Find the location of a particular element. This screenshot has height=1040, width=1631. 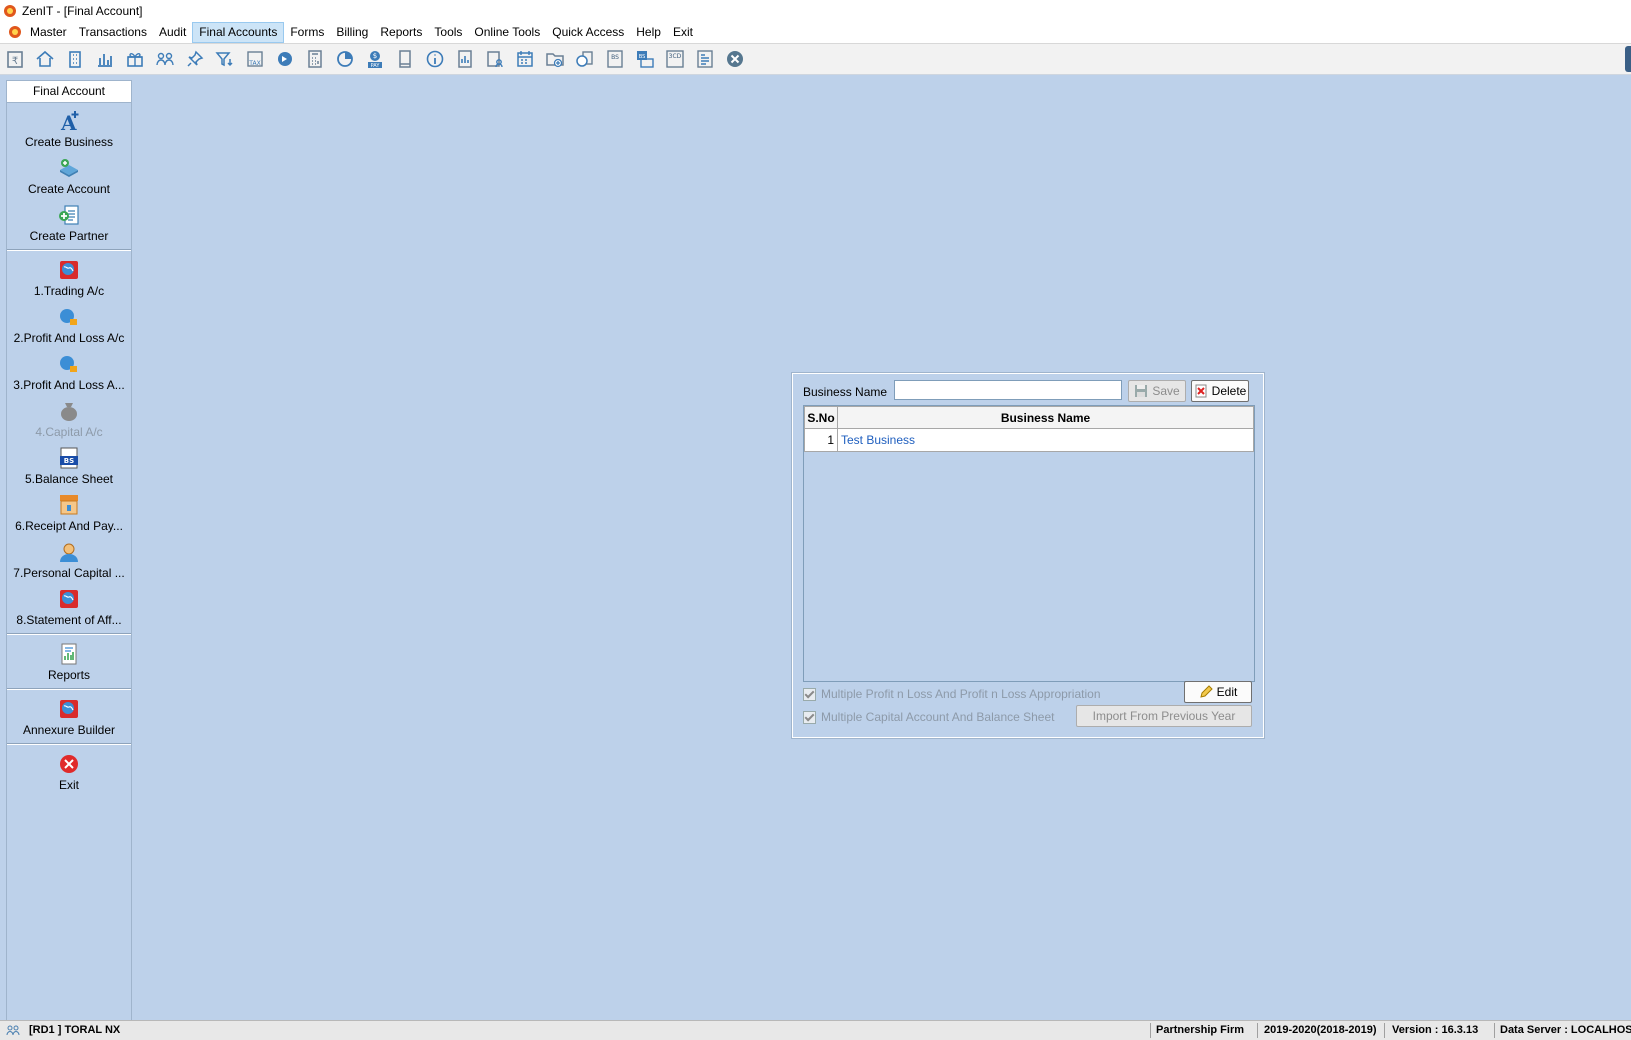

delete-icon is located at coordinates (1201, 391).